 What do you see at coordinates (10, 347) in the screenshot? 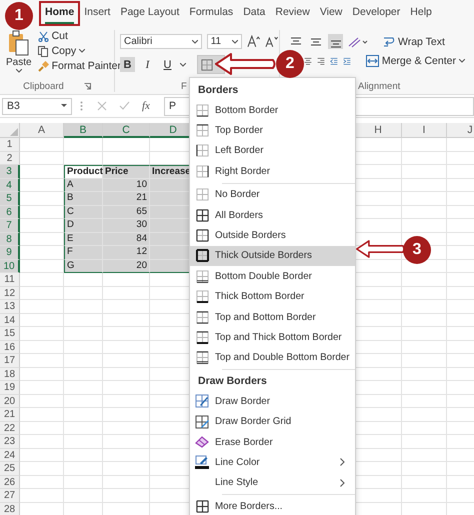
I see `row-header: 16` at bounding box center [10, 347].